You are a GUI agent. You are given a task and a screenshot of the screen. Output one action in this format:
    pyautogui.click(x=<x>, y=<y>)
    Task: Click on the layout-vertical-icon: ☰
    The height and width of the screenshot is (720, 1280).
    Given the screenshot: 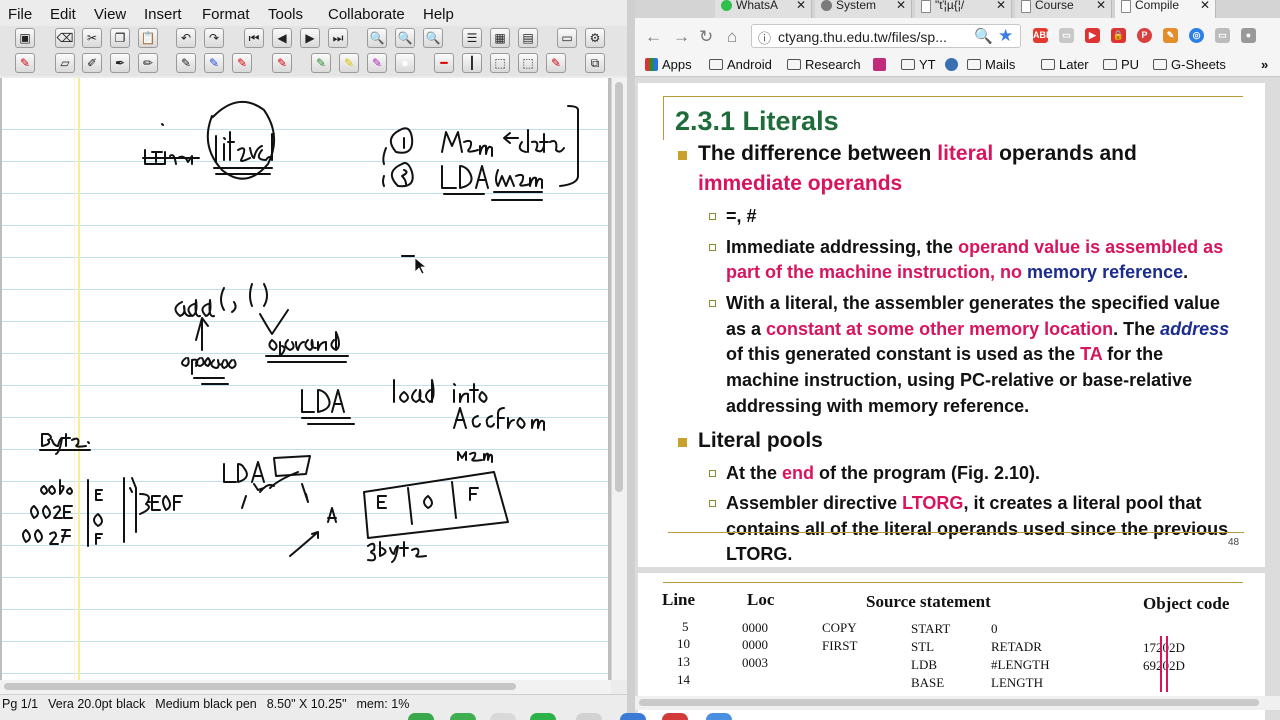 What is the action you would take?
    pyautogui.click(x=472, y=38)
    